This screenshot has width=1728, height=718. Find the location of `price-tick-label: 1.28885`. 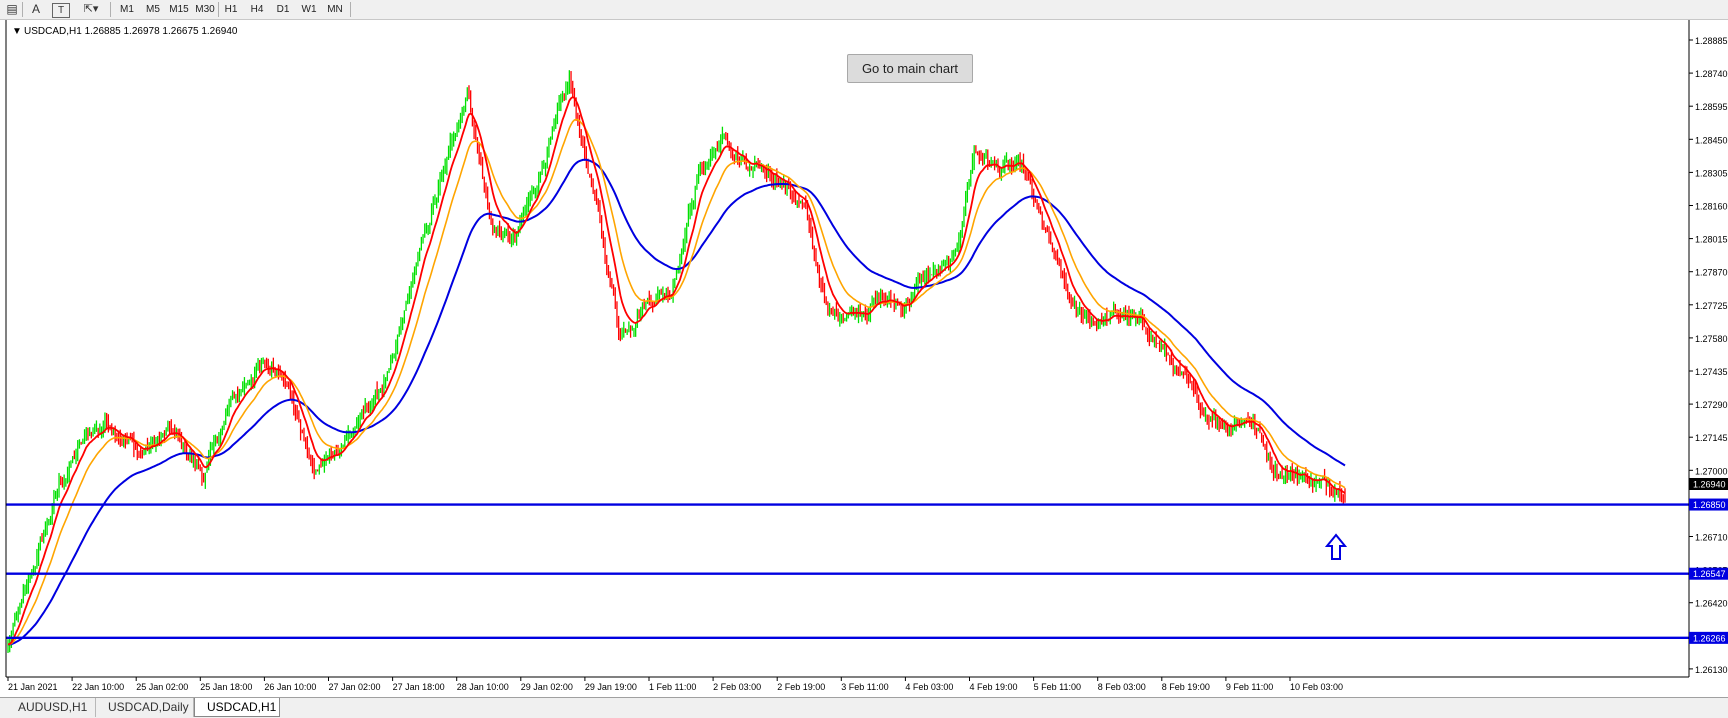

price-tick-label: 1.28885 is located at coordinates (1711, 41).